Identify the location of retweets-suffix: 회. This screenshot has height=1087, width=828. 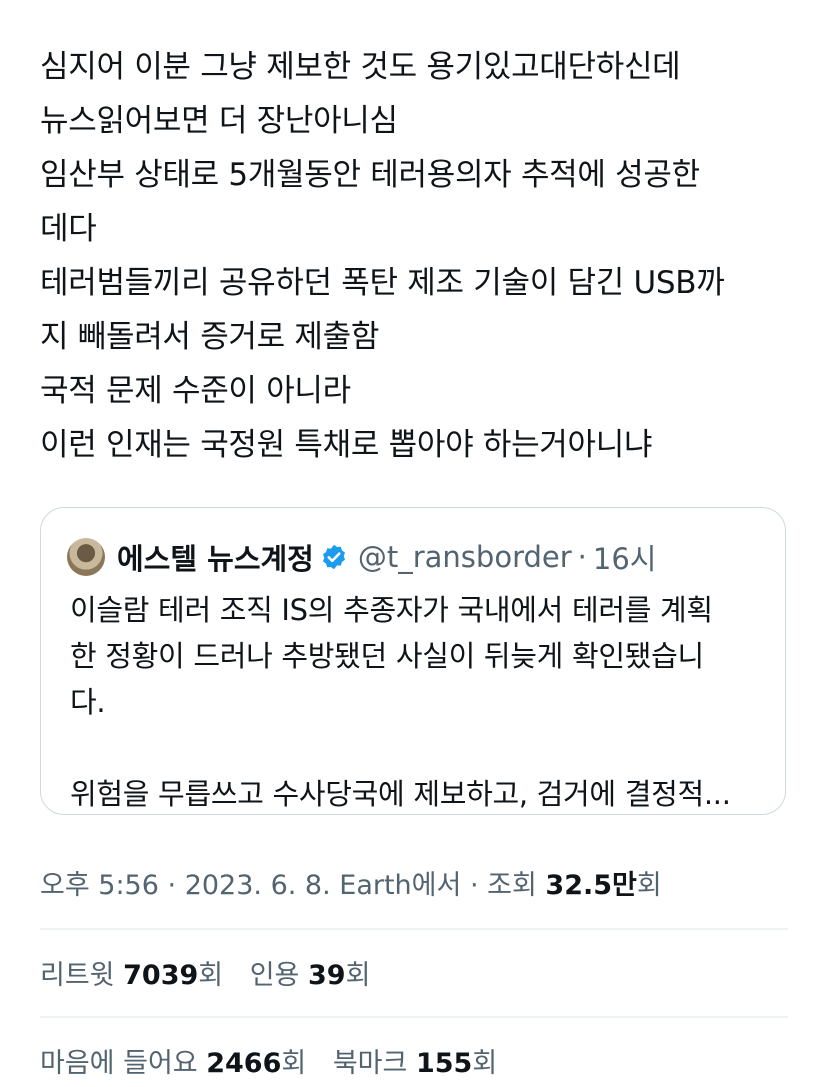
(211, 975).